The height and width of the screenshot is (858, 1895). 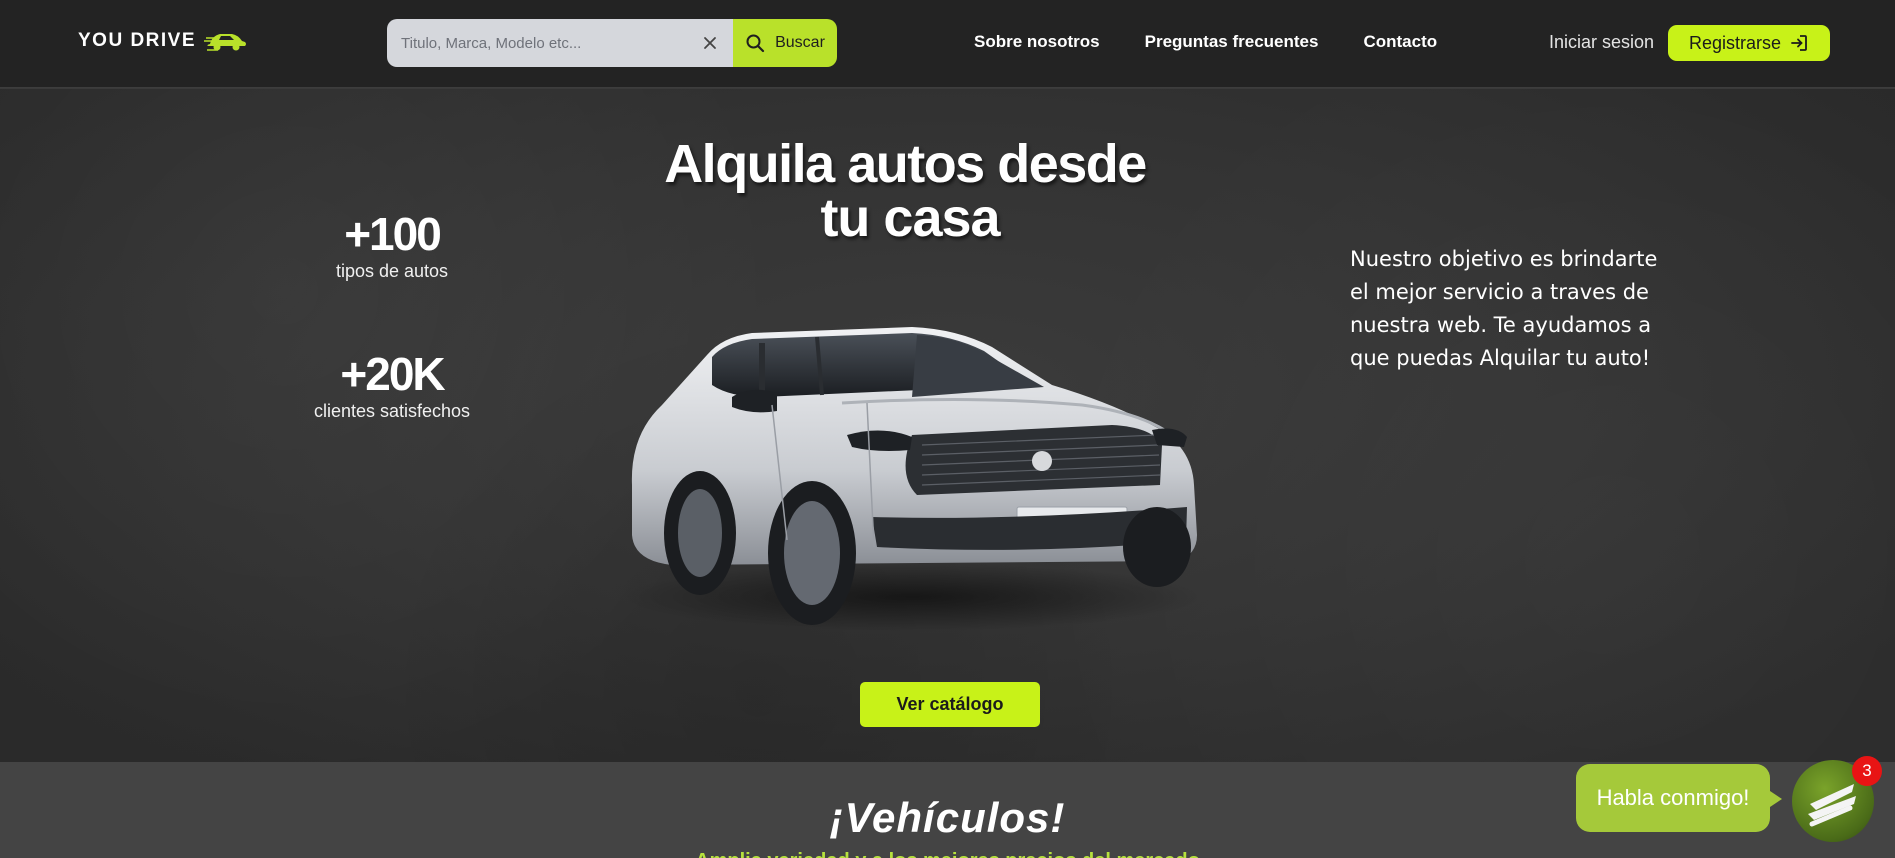 I want to click on login-link: Iniciar sesion, so click(x=1601, y=42).